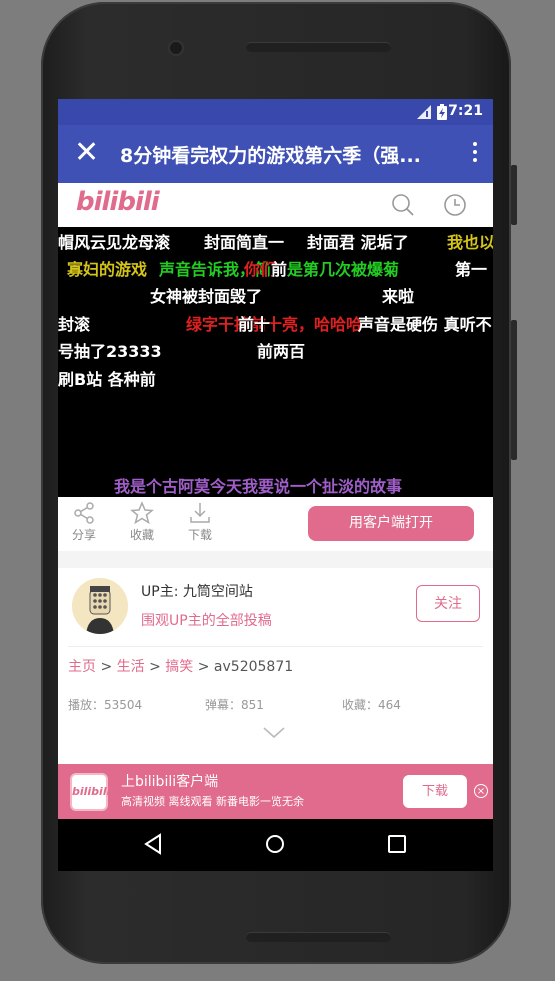 Image resolution: width=555 pixels, height=981 pixels. I want to click on danmaku-comment: 号抽了23333, so click(110, 351).